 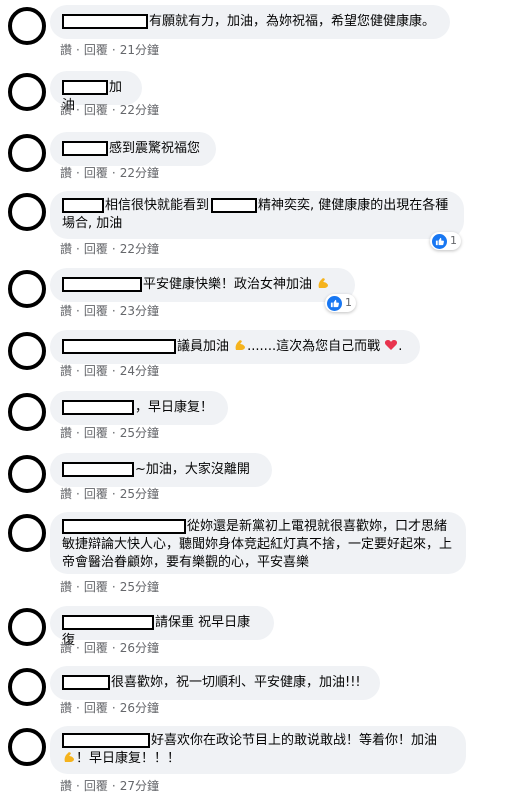 I want to click on comment-bubble: 請保重 祝早日康復, so click(x=162, y=627).